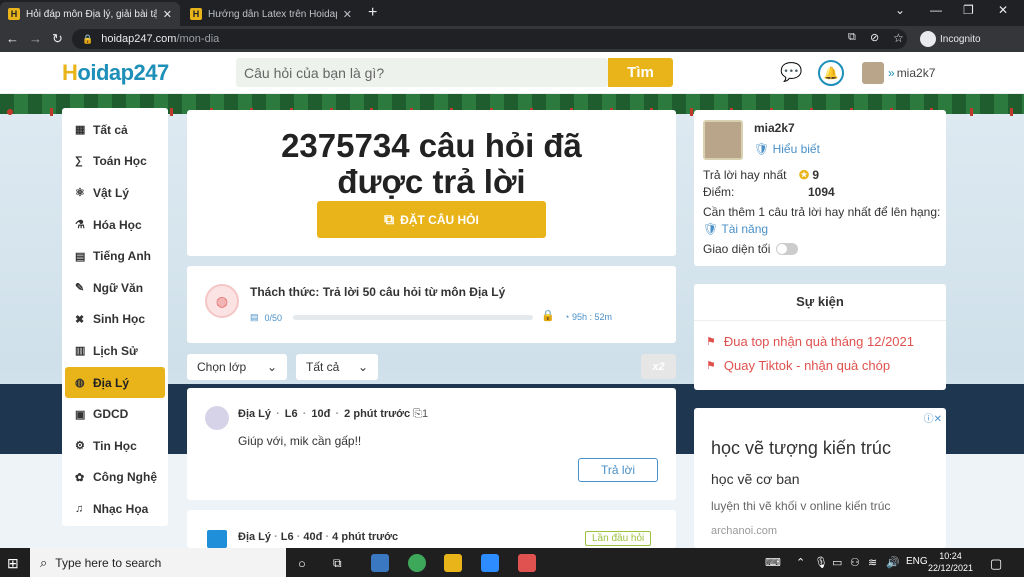  Describe the element at coordinates (801, 506) in the screenshot. I see `ad-line: luyện thi vẽ khối v online kiến trúc` at that location.